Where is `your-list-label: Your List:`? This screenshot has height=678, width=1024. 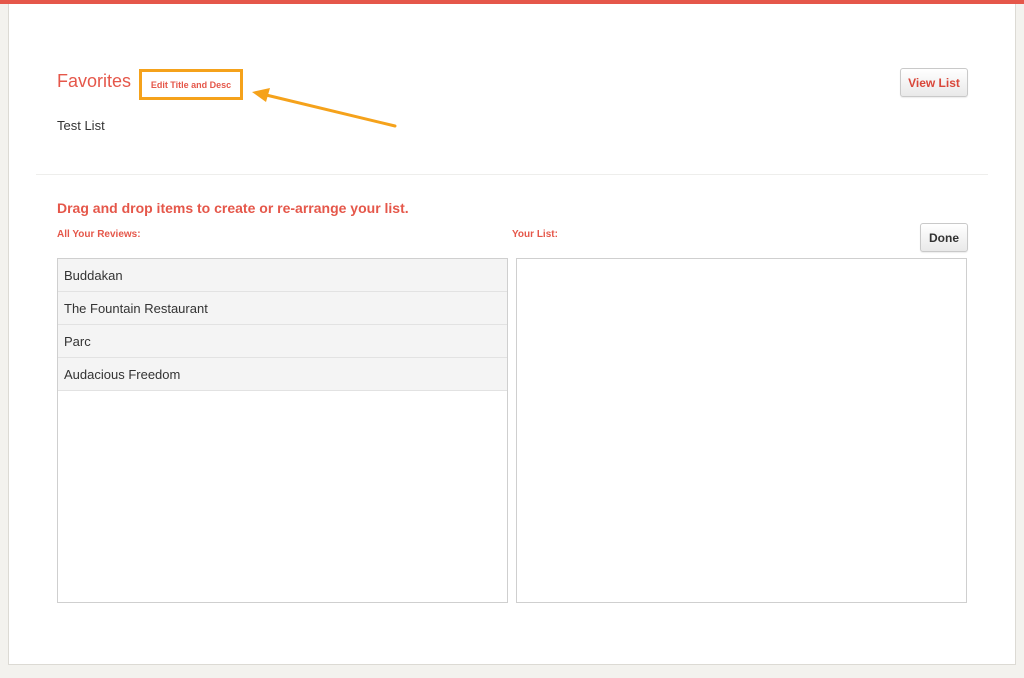 your-list-label: Your List: is located at coordinates (535, 234).